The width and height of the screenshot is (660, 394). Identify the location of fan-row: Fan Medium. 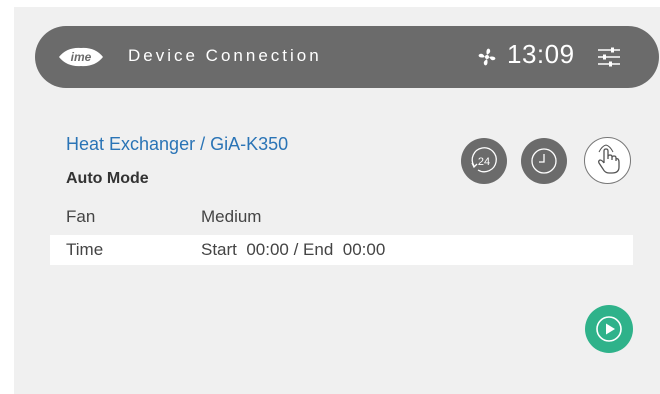
(341, 217).